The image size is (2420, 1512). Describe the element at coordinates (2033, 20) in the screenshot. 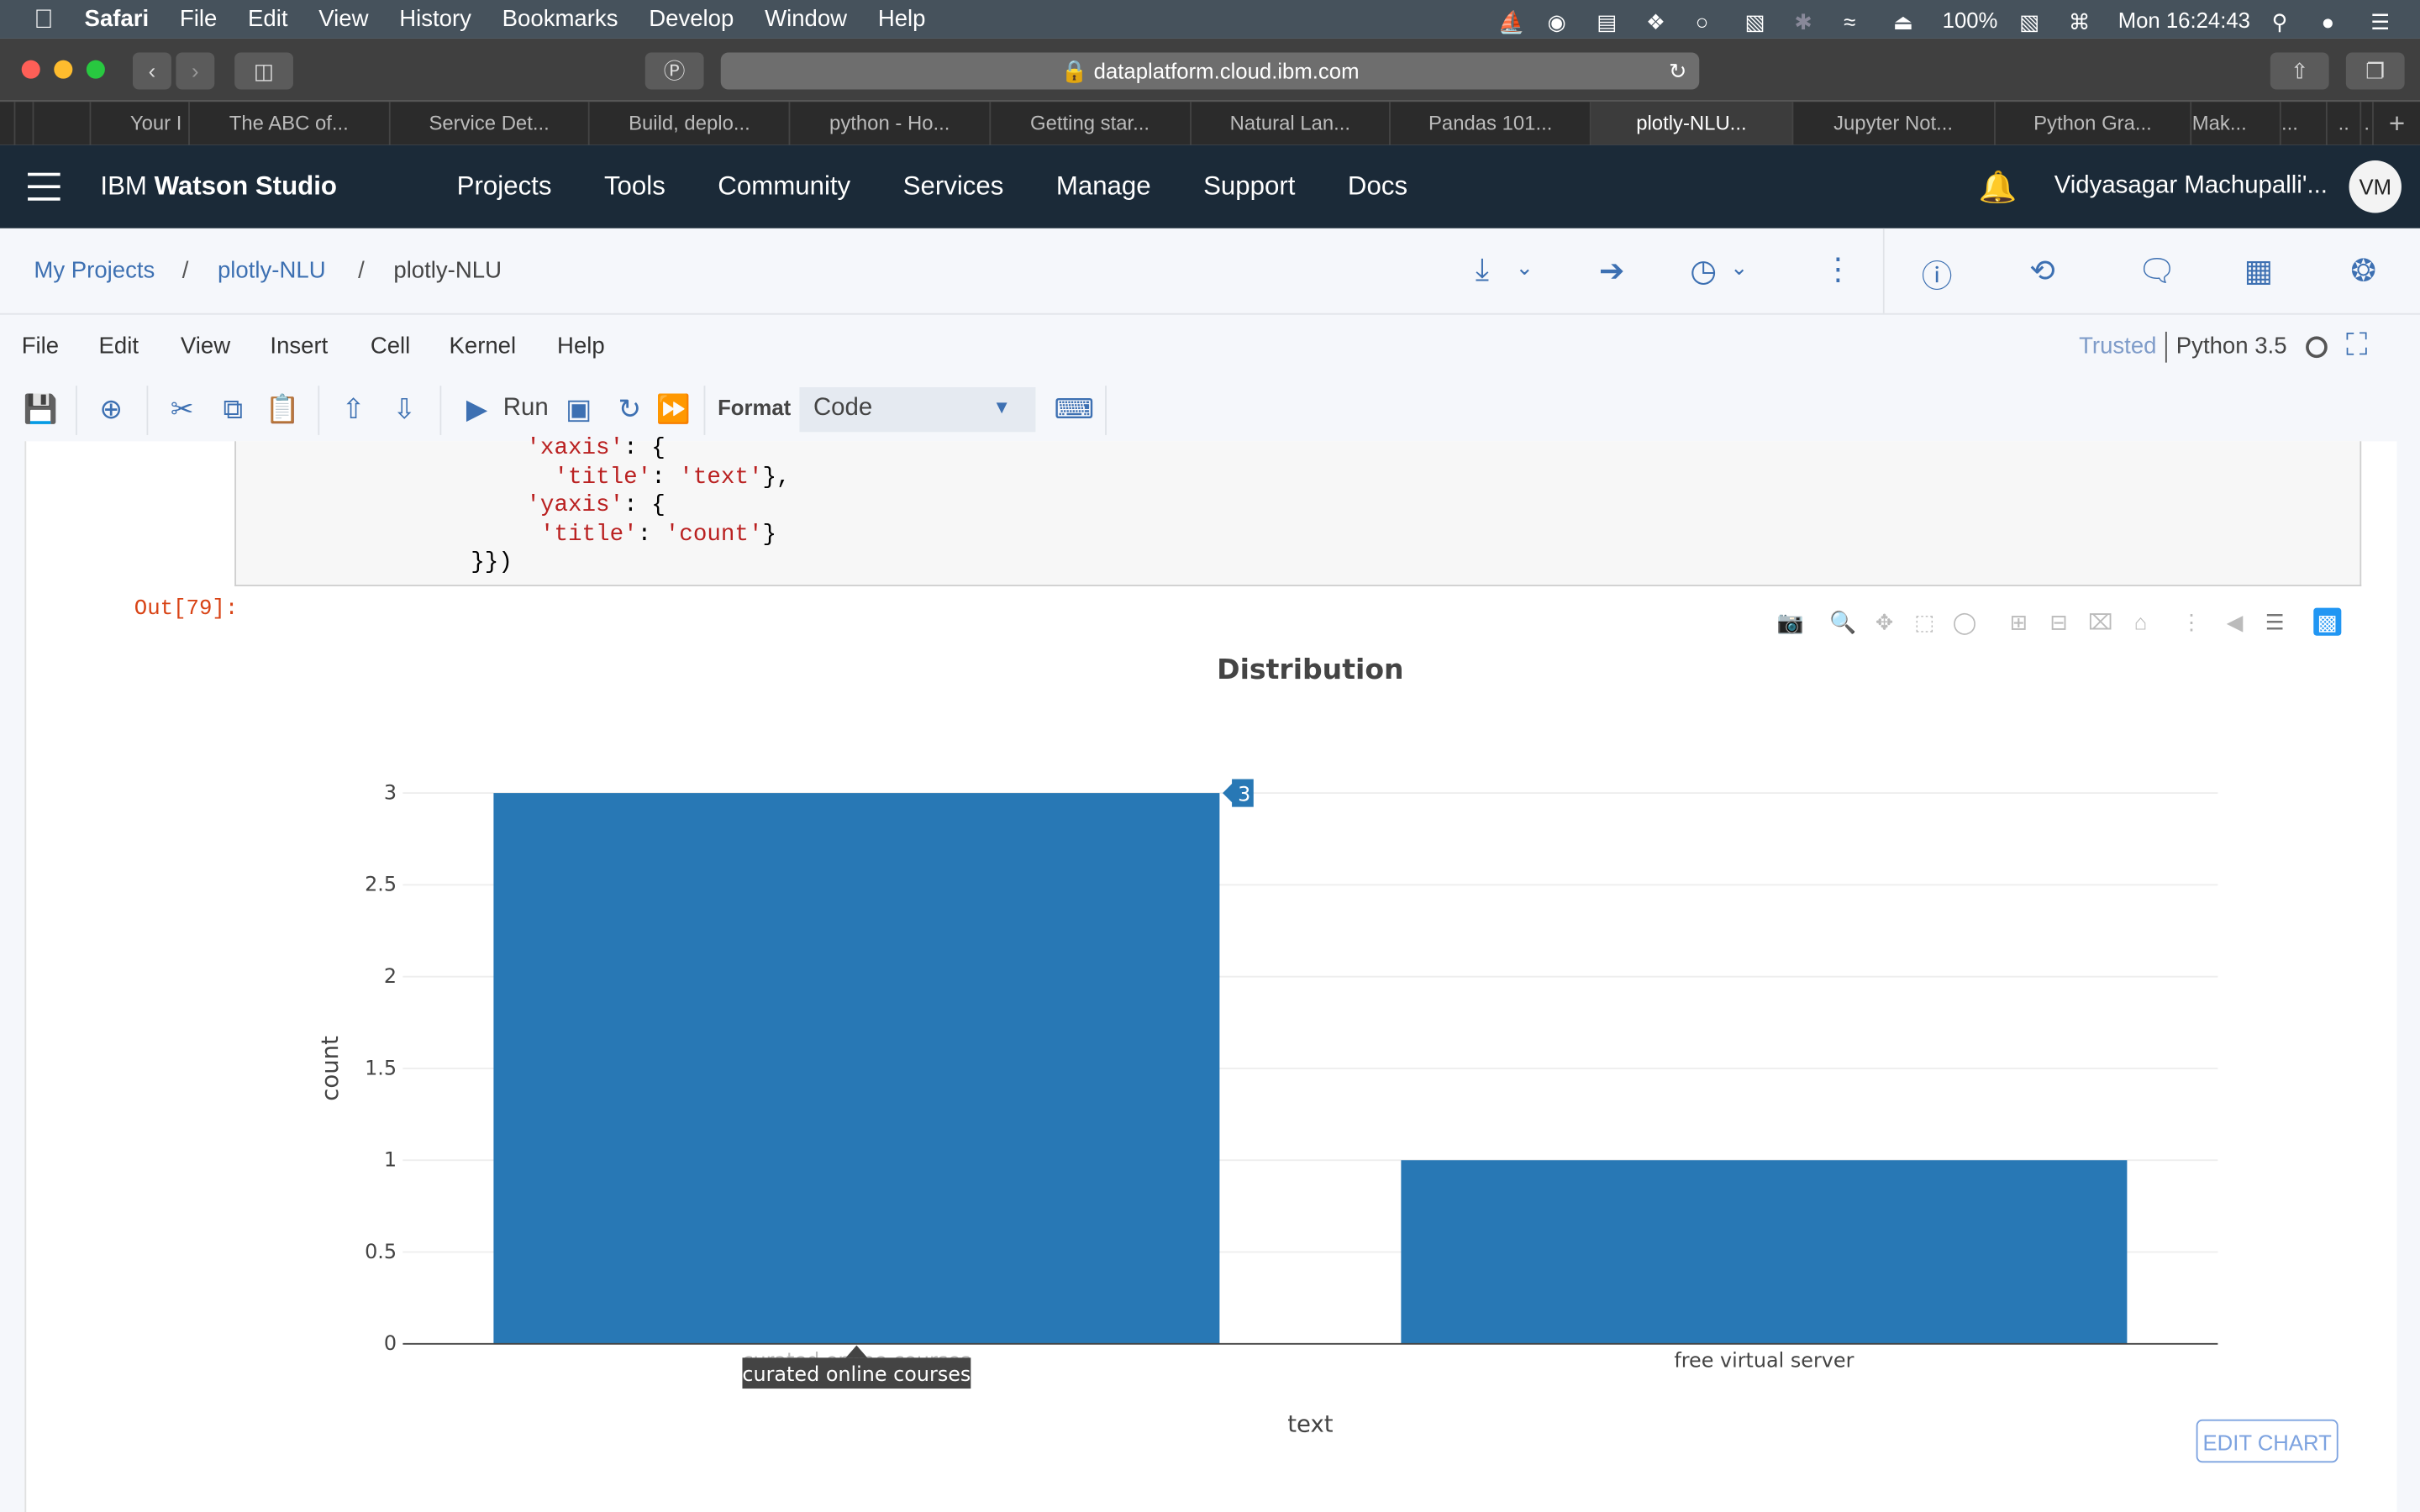

I see `battery-icon: ▧` at that location.